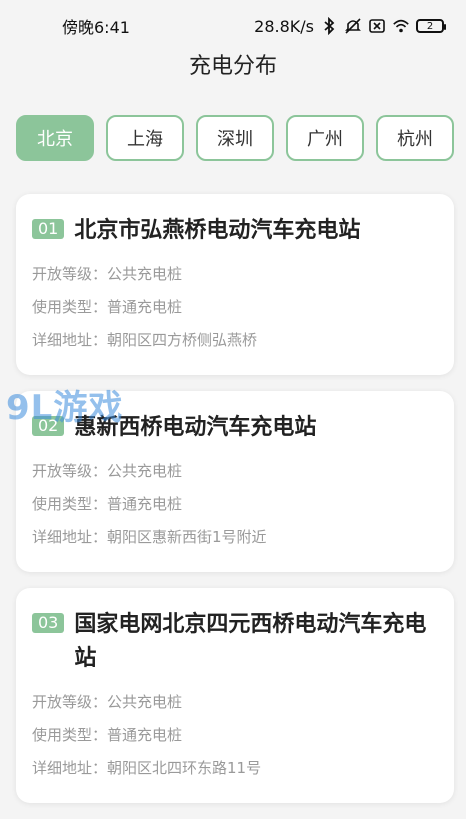  I want to click on tab-shenzhen: 深圳, so click(235, 138).